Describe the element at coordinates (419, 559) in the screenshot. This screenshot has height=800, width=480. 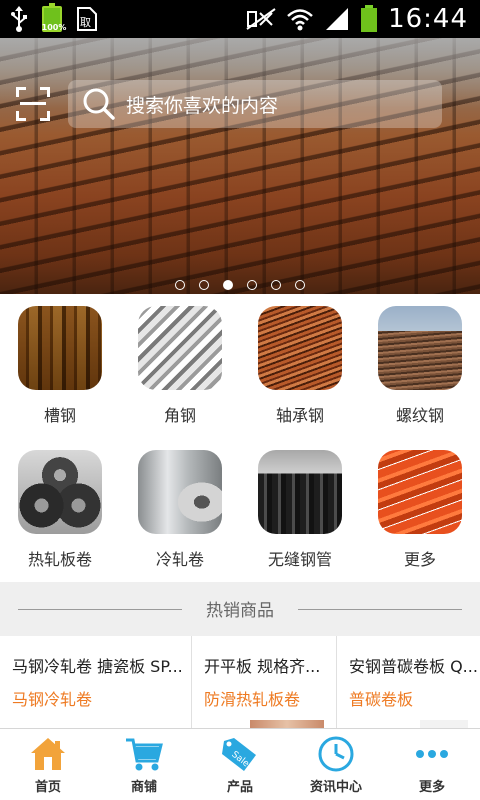
I see `category-label: 更多` at that location.